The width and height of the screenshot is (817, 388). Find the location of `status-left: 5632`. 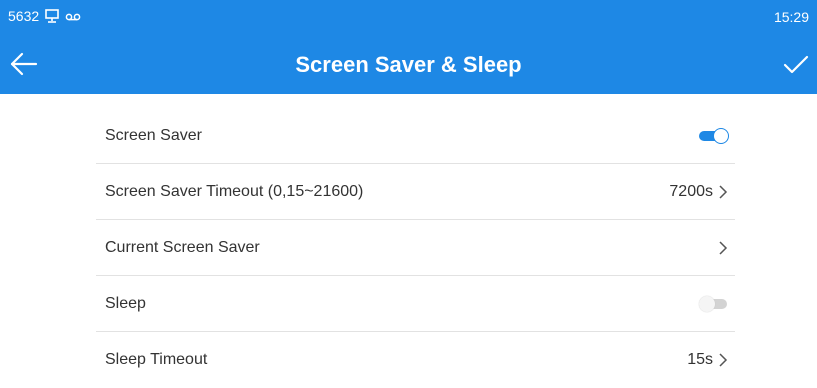

status-left: 5632 is located at coordinates (44, 16).